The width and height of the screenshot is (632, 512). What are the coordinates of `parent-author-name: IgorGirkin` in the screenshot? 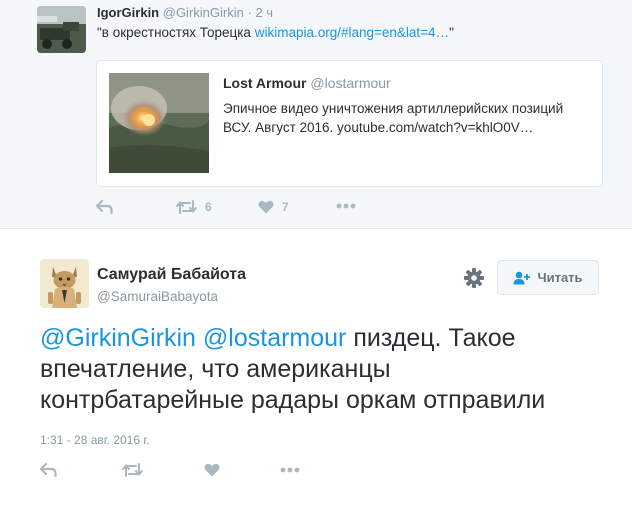 It's located at (128, 12).